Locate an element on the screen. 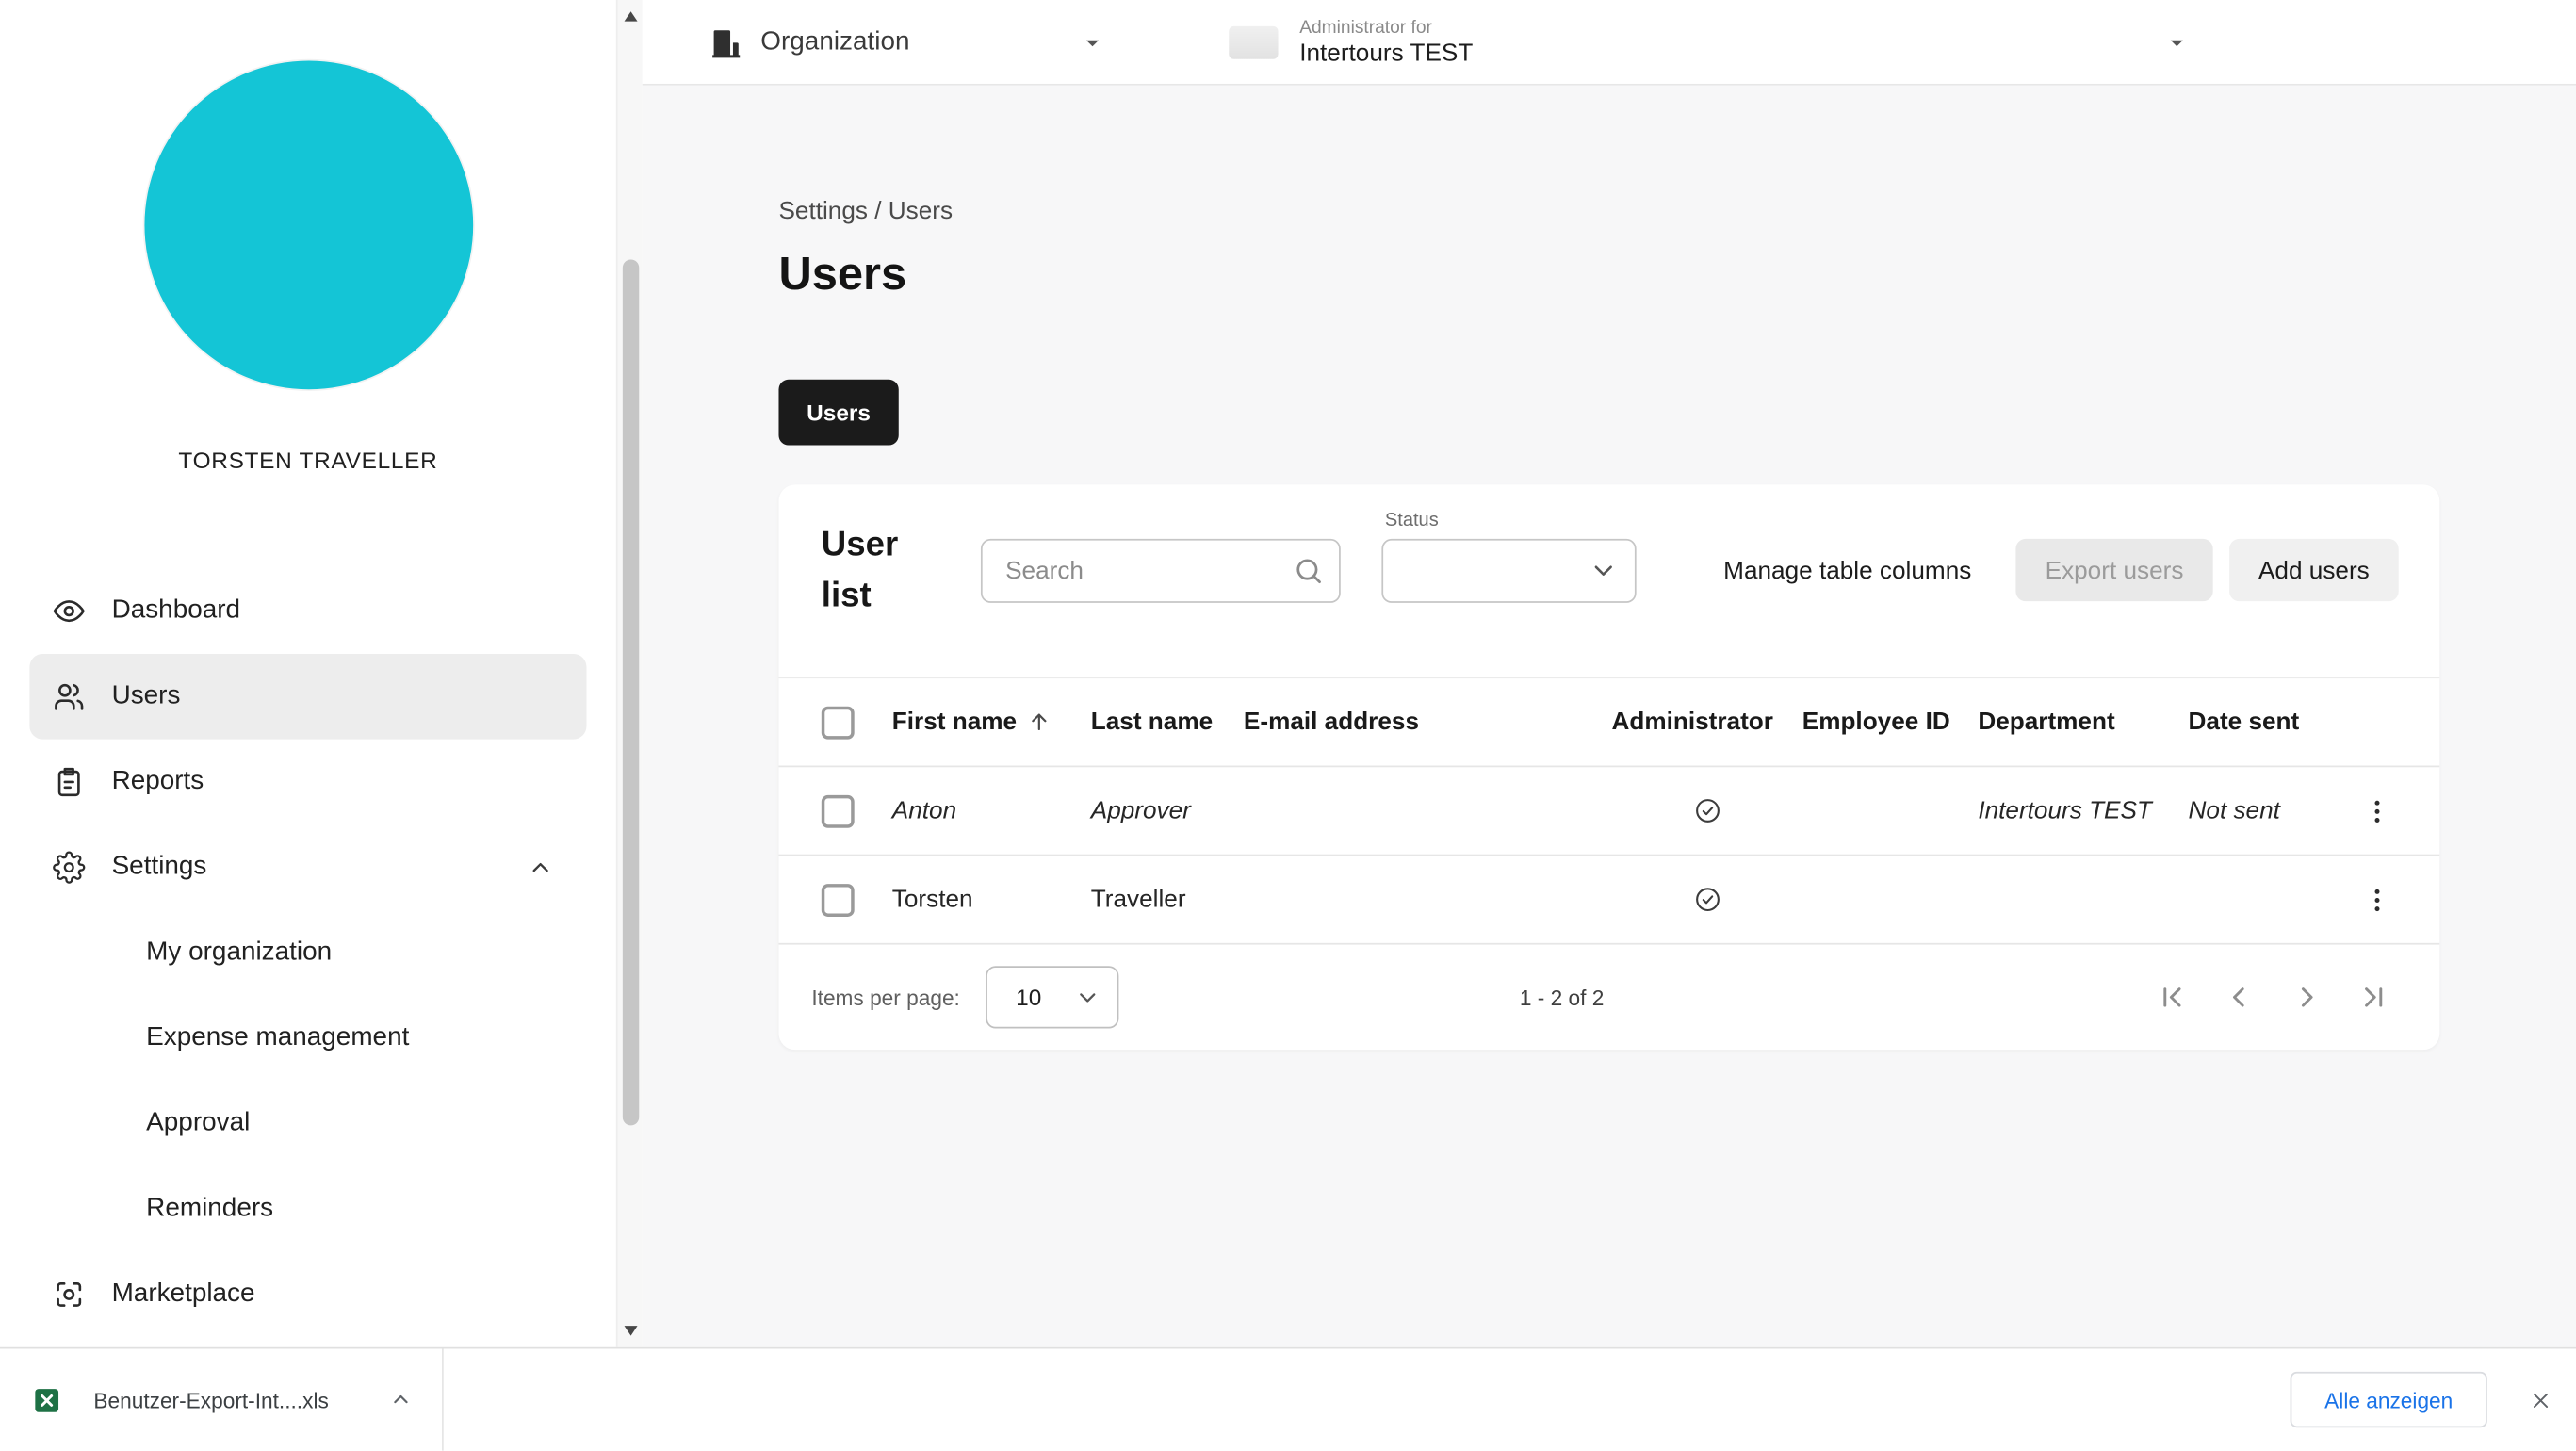 The image size is (2576, 1451). table-row: Anton Approver Intertours TEST Not sent is located at coordinates (1609, 811).